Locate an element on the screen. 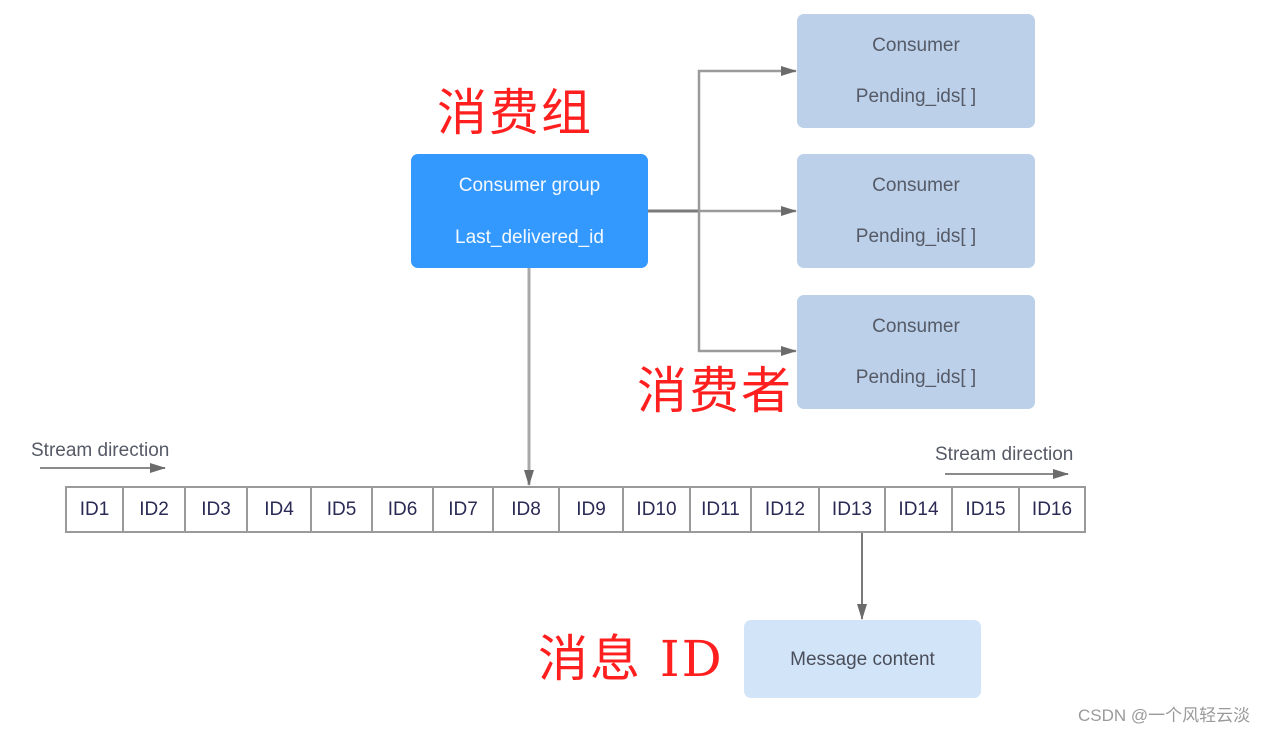 The image size is (1284, 730). stream-id-cell-id15: ID15 is located at coordinates (986, 509).